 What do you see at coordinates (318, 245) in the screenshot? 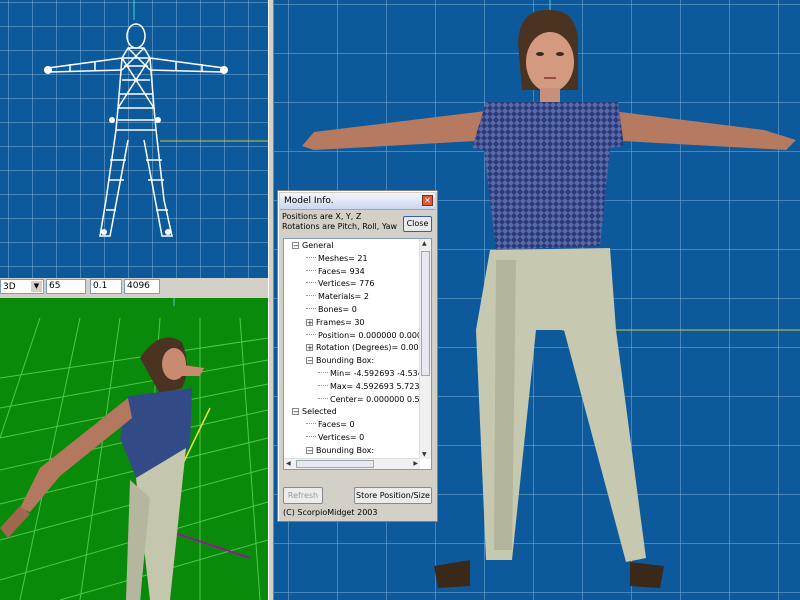
I see `tree-item-label: General` at bounding box center [318, 245].